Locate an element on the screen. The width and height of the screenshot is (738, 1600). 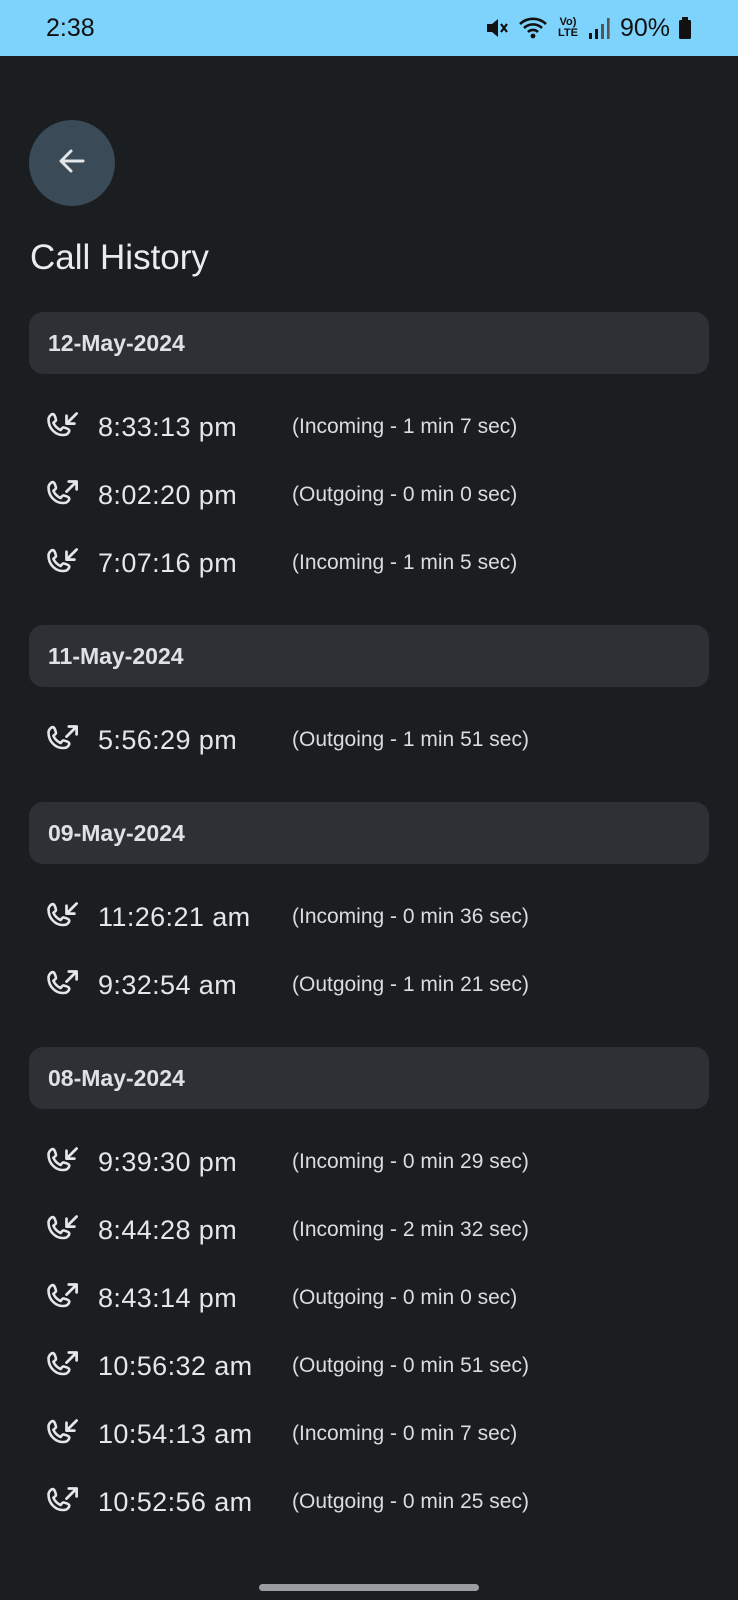
call-row: 8:02:20 pm (Outgoing - 0 min 0 sec) is located at coordinates (369, 495).